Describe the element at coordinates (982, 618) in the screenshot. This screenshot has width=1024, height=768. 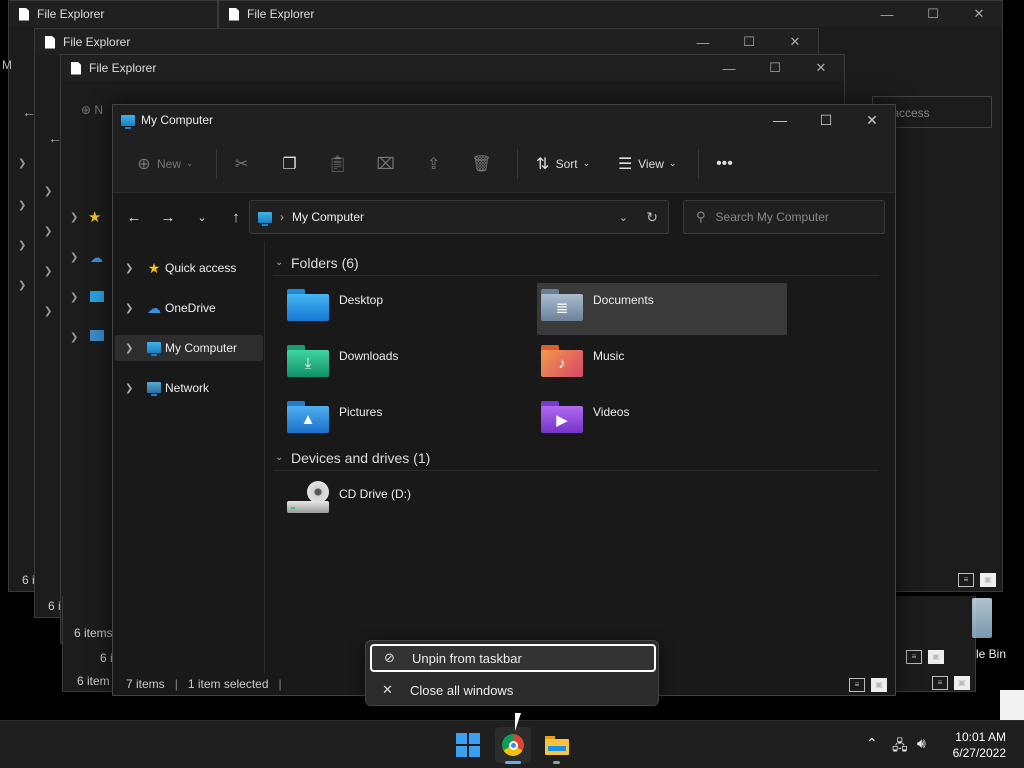
I see `recycle-bin-desktop-icon` at that location.